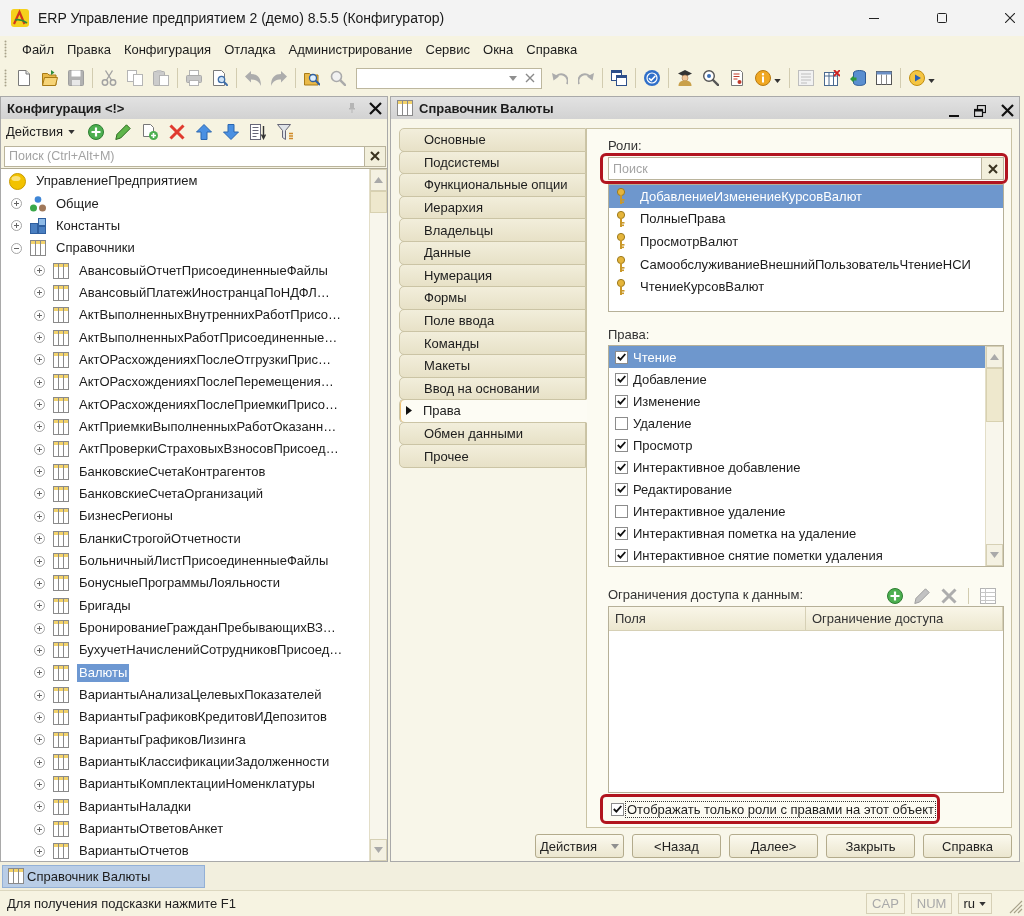  Describe the element at coordinates (50, 78) in the screenshot. I see `folder-icon` at that location.